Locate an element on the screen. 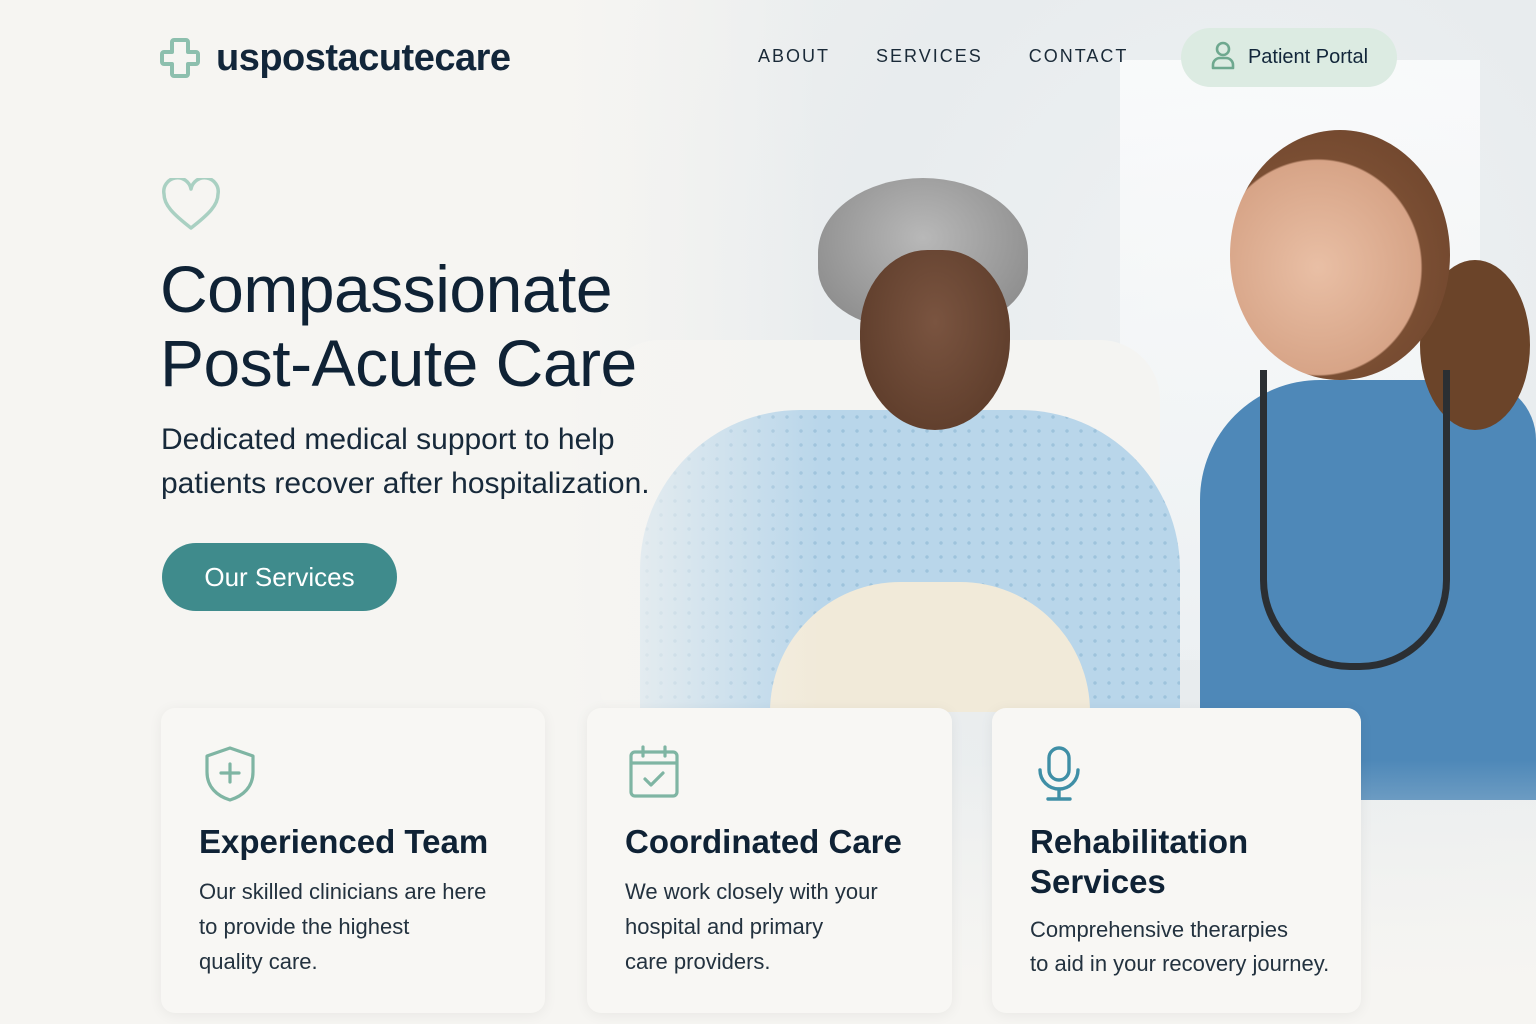 Image resolution: width=1536 pixels, height=1024 pixels. nav-about: ABOUT is located at coordinates (794, 56).